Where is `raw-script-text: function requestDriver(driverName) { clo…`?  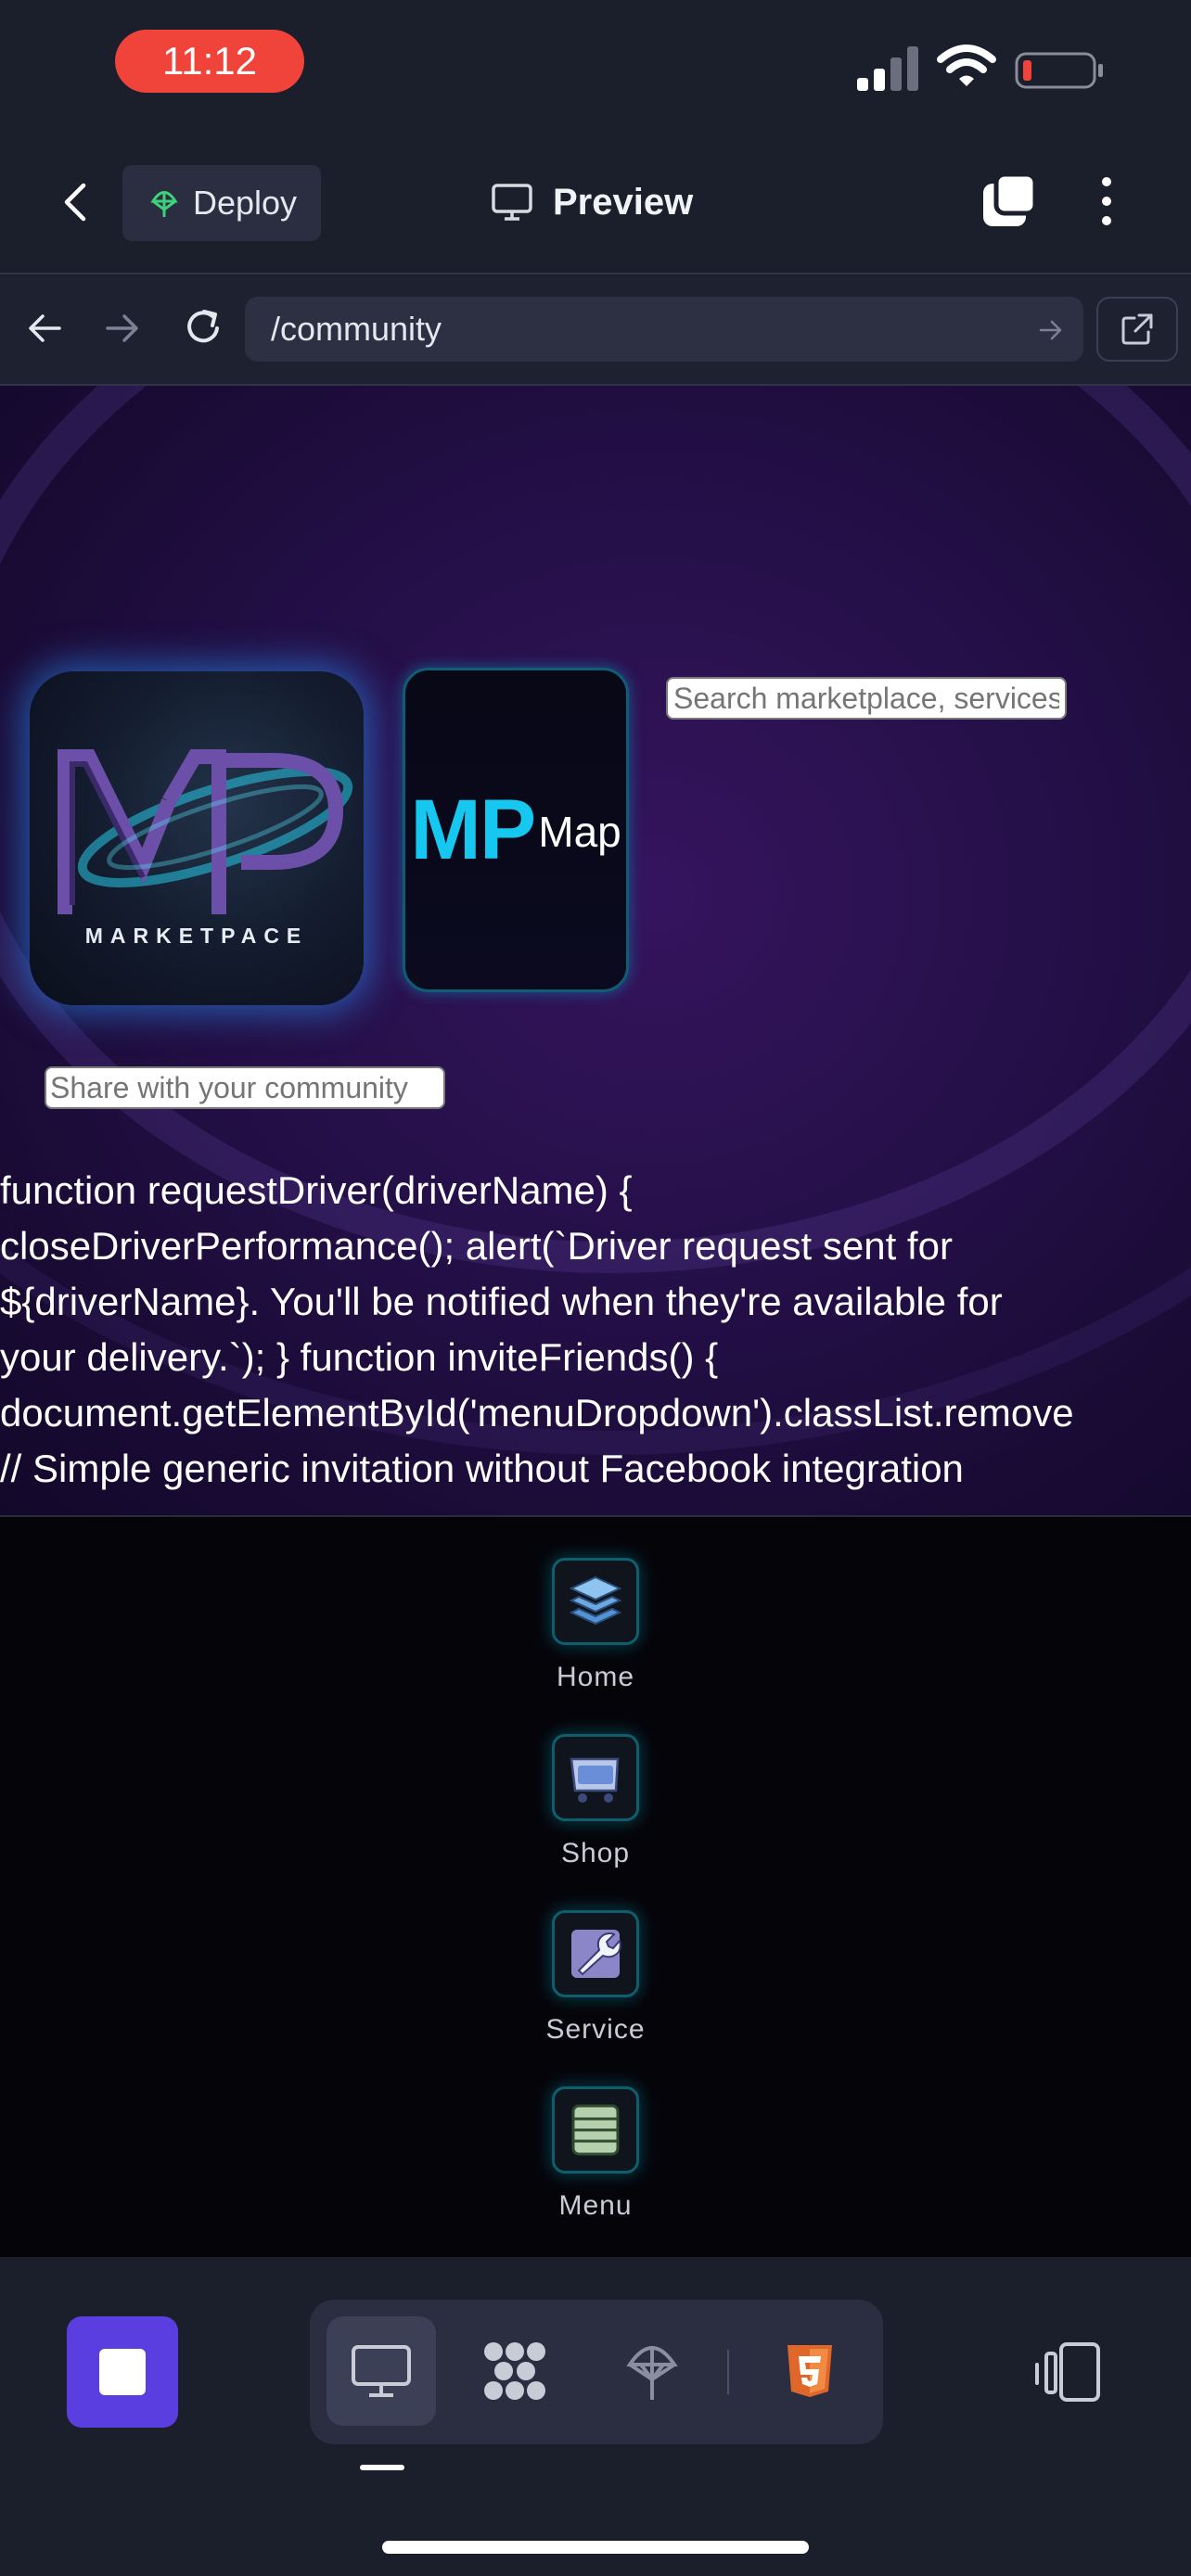
raw-script-text: function requestDriver(driverName) { clo… is located at coordinates (595, 1330).